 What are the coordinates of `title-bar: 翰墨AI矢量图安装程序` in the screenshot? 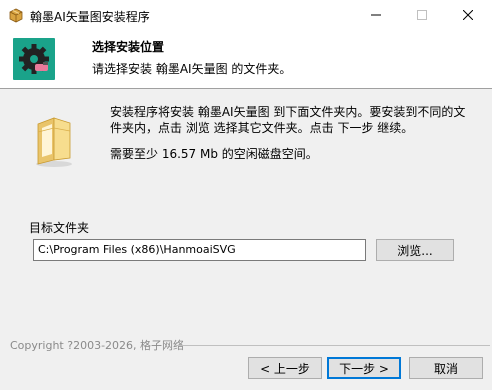 It's located at (246, 15).